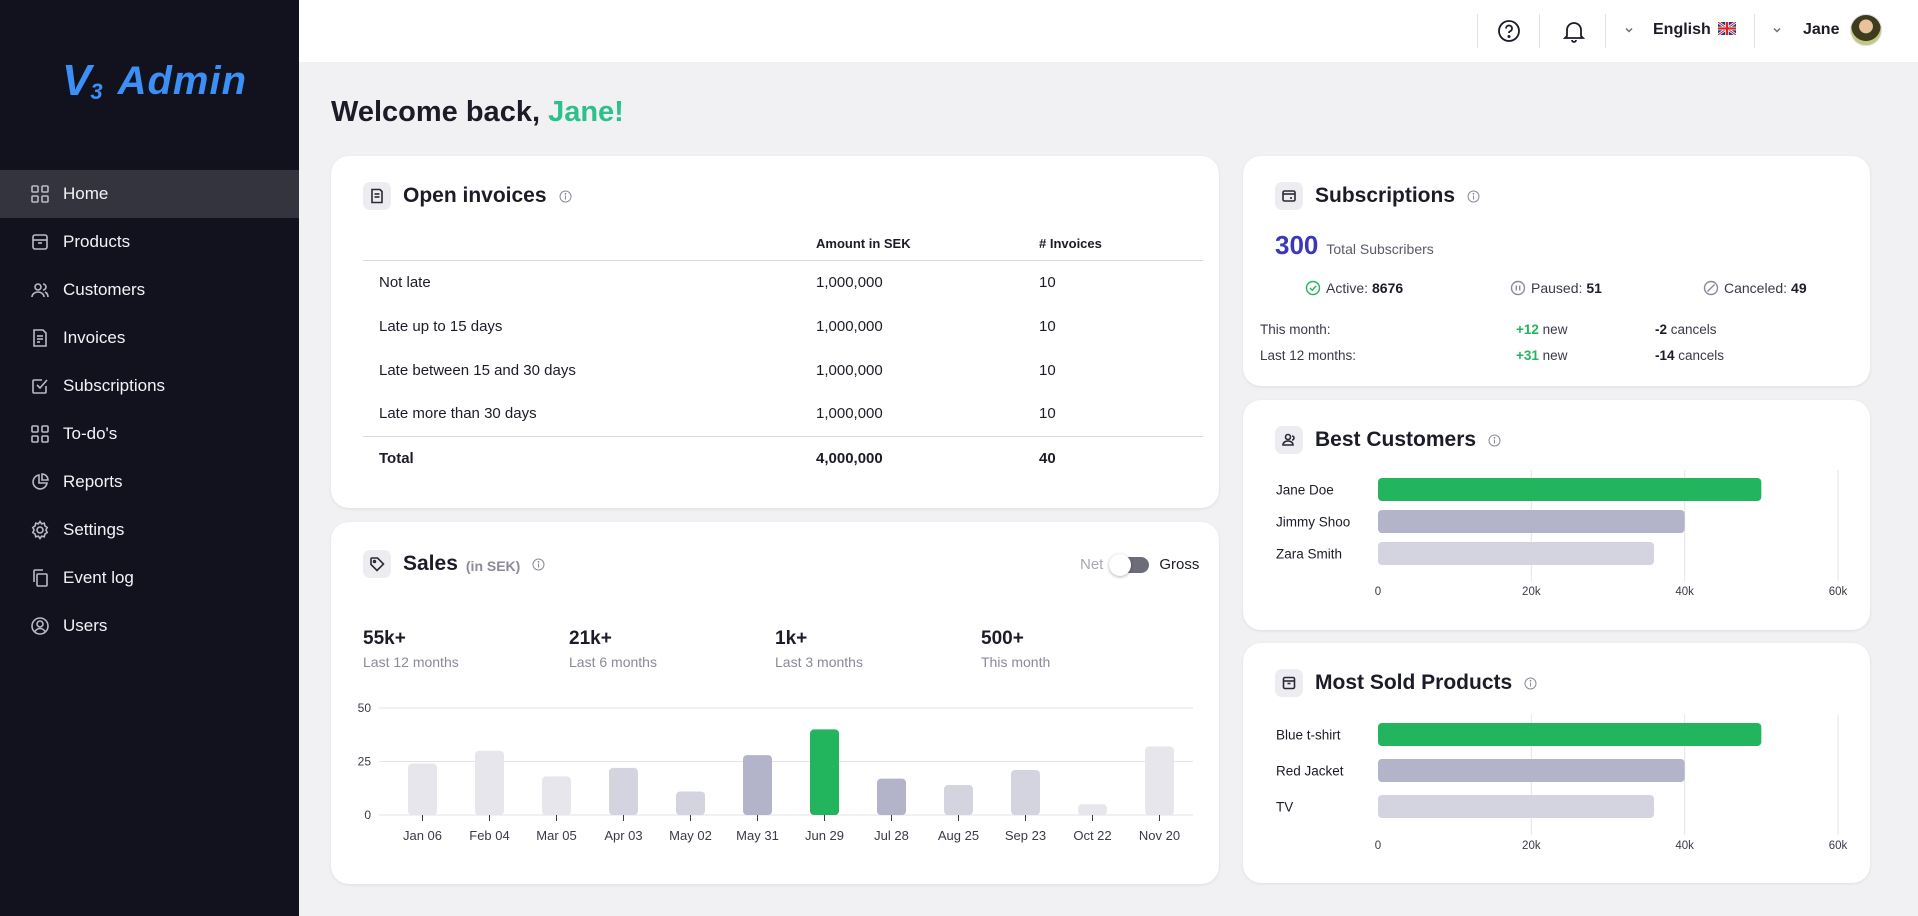 This screenshot has width=1918, height=916. I want to click on table-row: Late more than 30 days 1,000,000 10, so click(783, 414).